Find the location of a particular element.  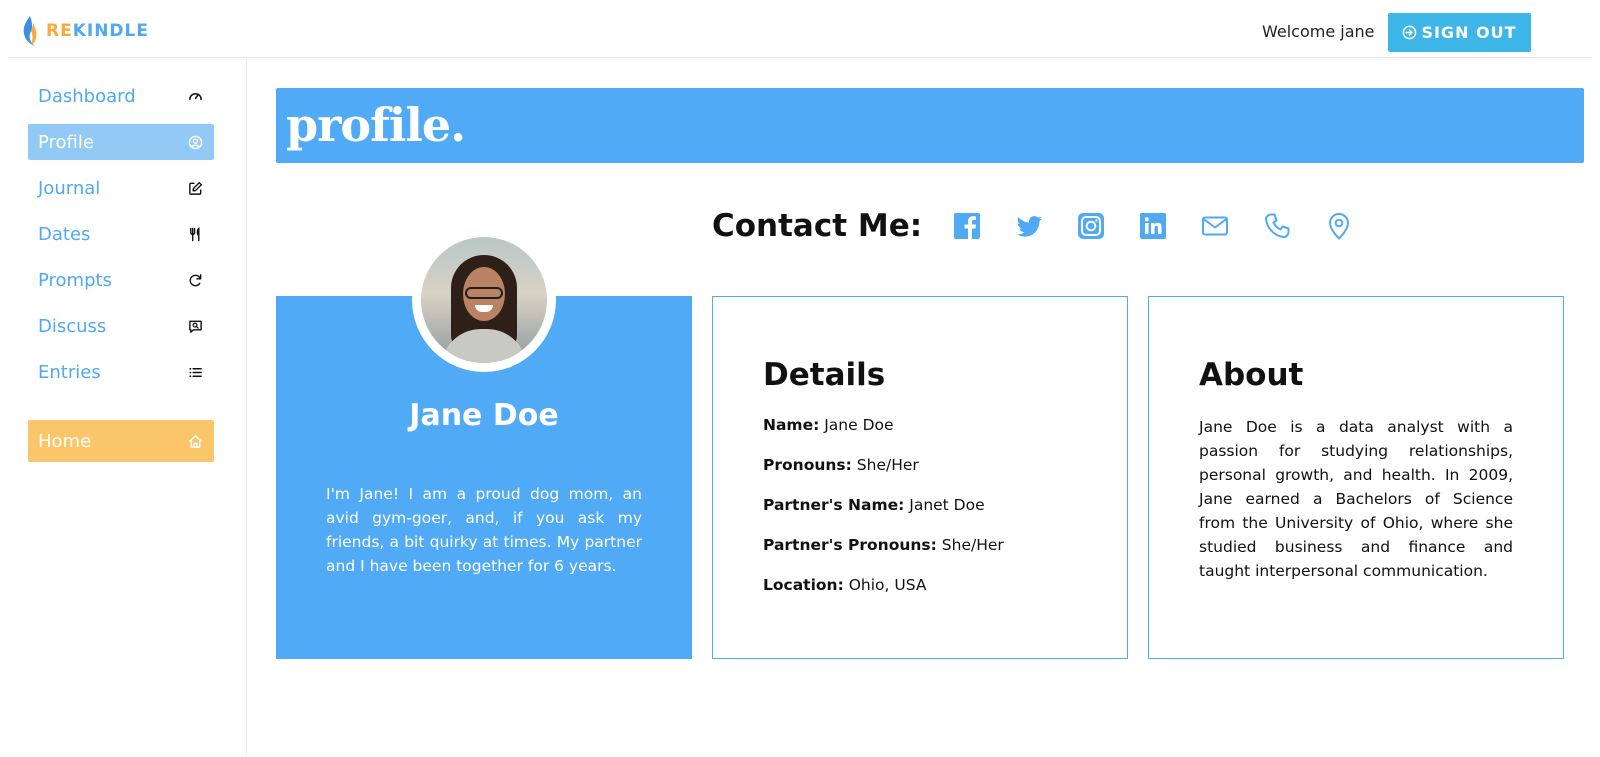

message-search-icon is located at coordinates (195, 326).